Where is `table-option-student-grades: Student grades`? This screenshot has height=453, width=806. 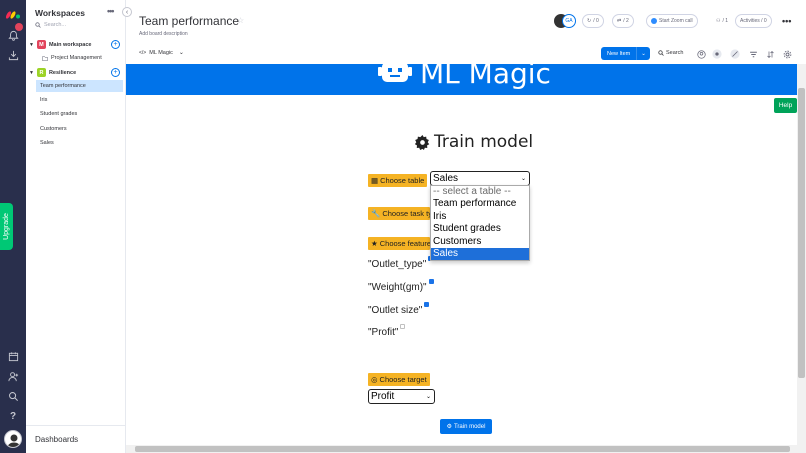 table-option-student-grades: Student grades is located at coordinates (480, 229).